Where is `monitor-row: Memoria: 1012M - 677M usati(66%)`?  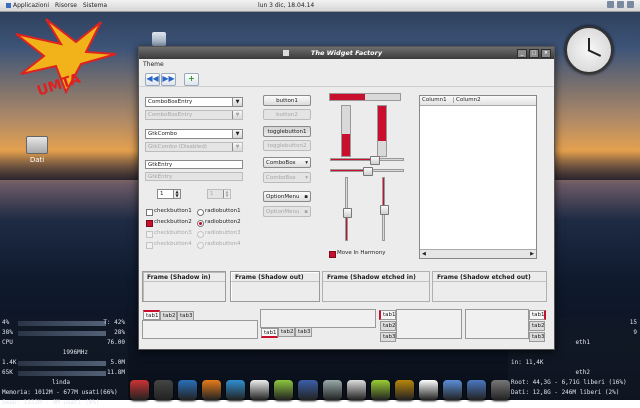
monitor-row: Memoria: 1012M - 677M usati(66%) is located at coordinates (64, 393).